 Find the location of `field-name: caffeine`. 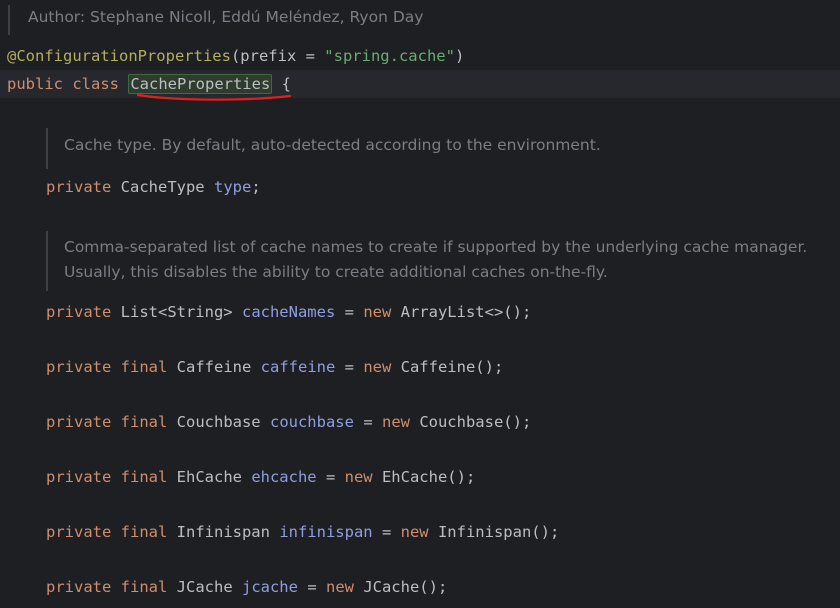

field-name: caffeine is located at coordinates (298, 367).